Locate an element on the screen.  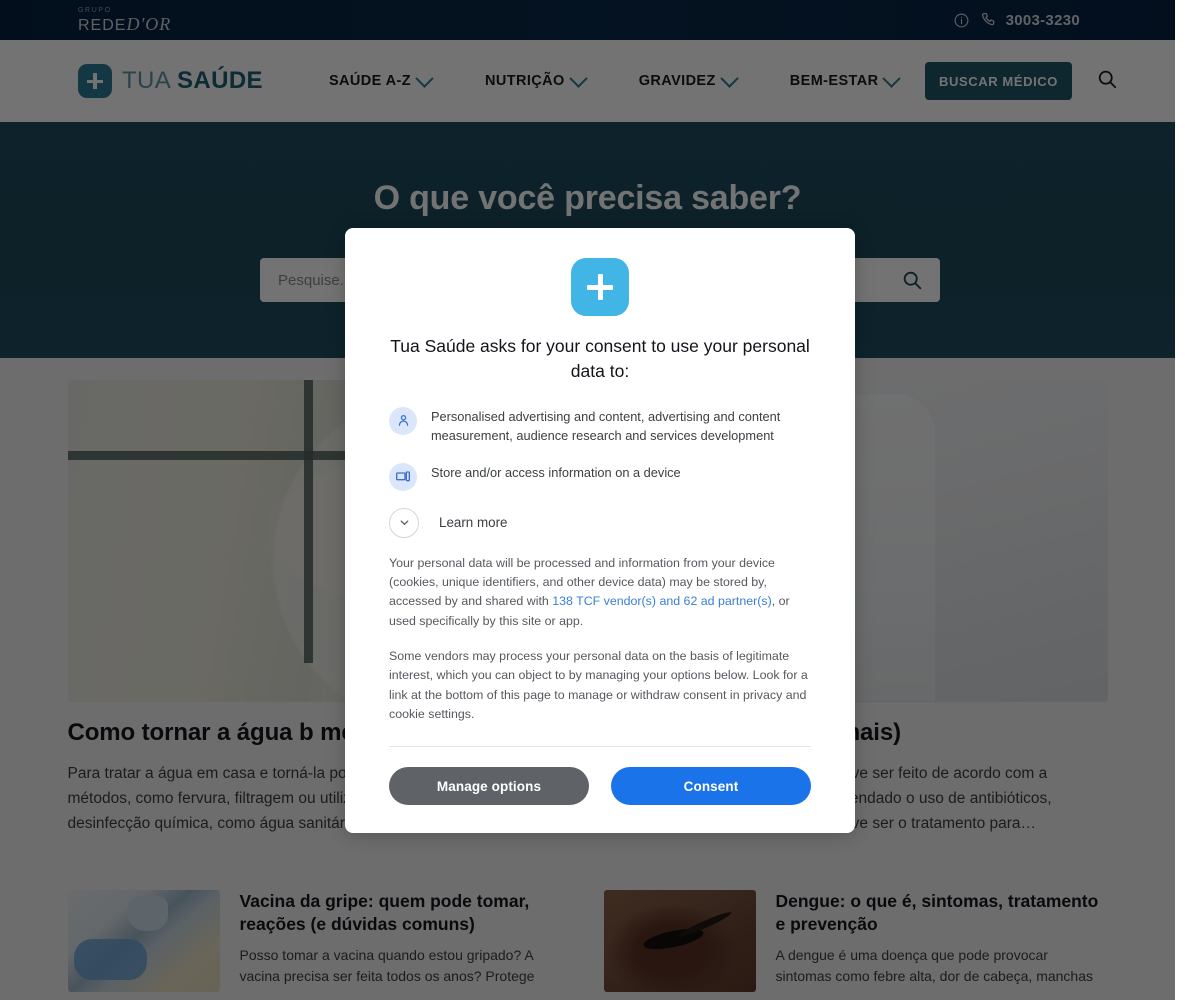
vendors-link: 138 TCF vendor(s) and 62 ad partner(s) is located at coordinates (661, 601).